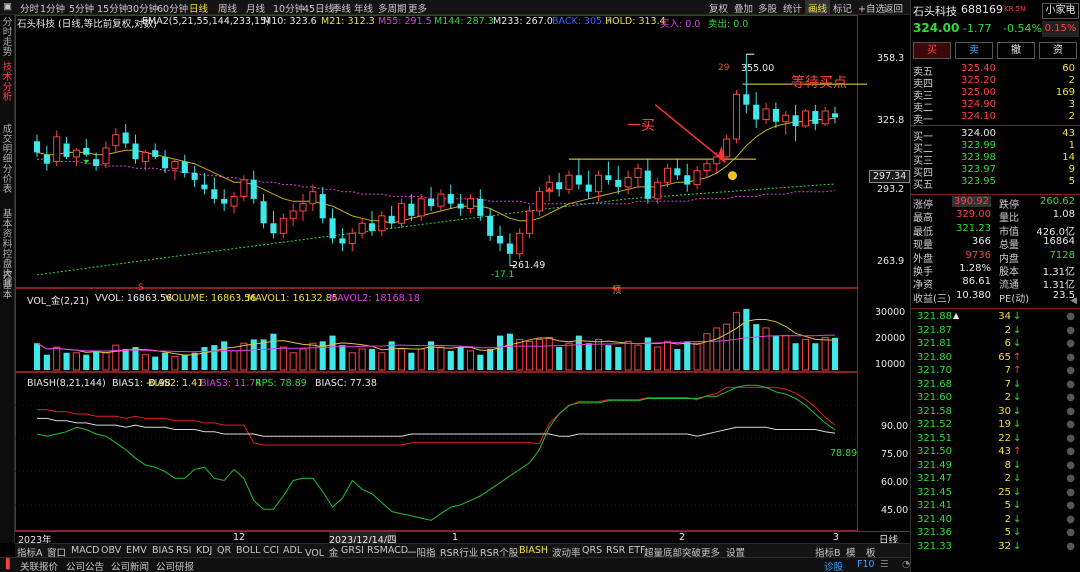 This screenshot has width=1080, height=572. I want to click on indicator-tab-6: RSI, so click(183, 550).